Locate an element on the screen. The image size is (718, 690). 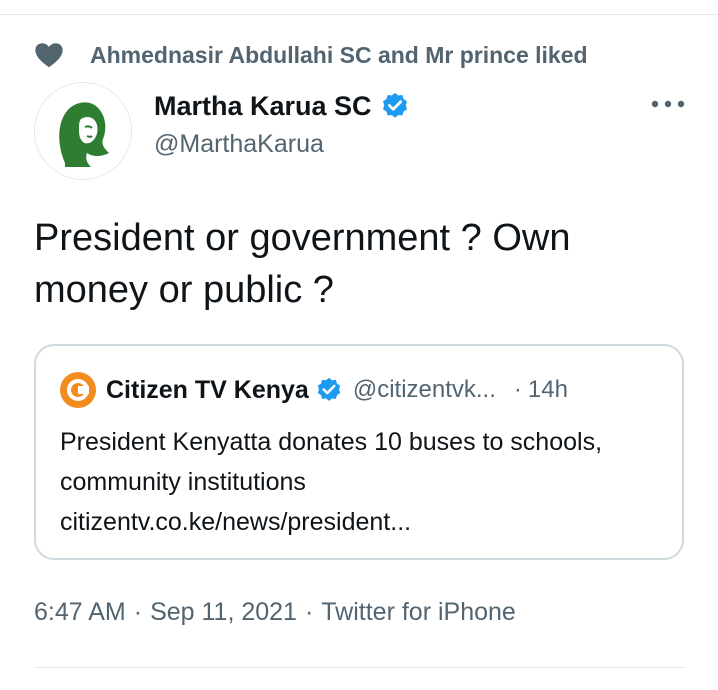
author-block: Martha Karua SC @MarthaKarua is located at coordinates (282, 123).